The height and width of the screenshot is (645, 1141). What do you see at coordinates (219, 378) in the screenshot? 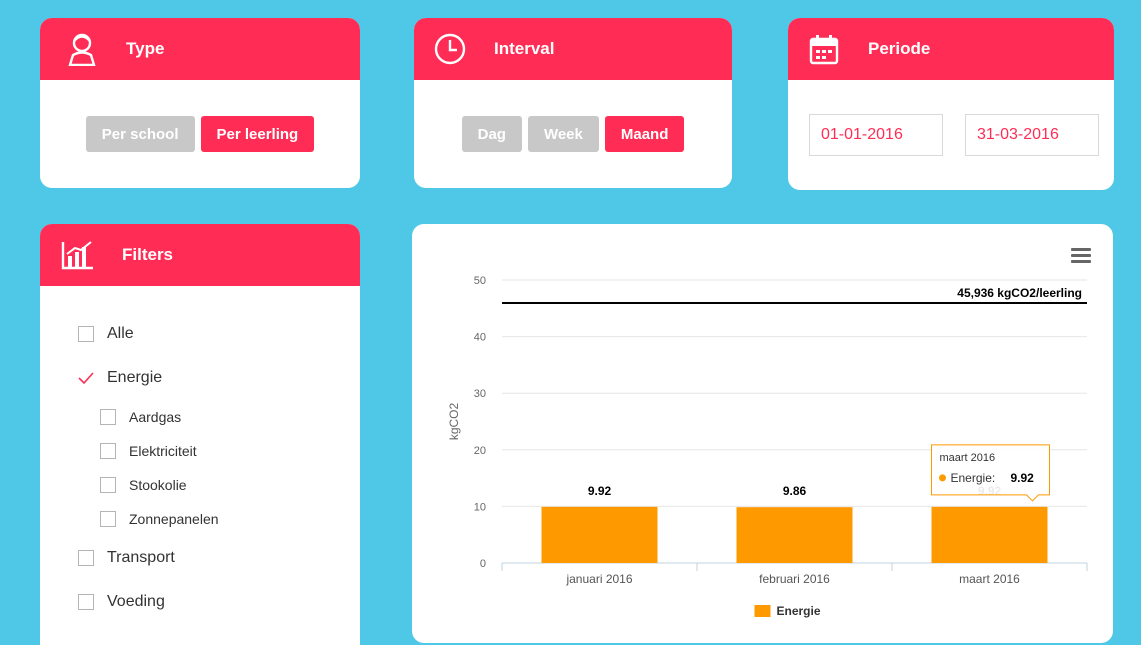
I see `filter-item-energie: Energie` at bounding box center [219, 378].